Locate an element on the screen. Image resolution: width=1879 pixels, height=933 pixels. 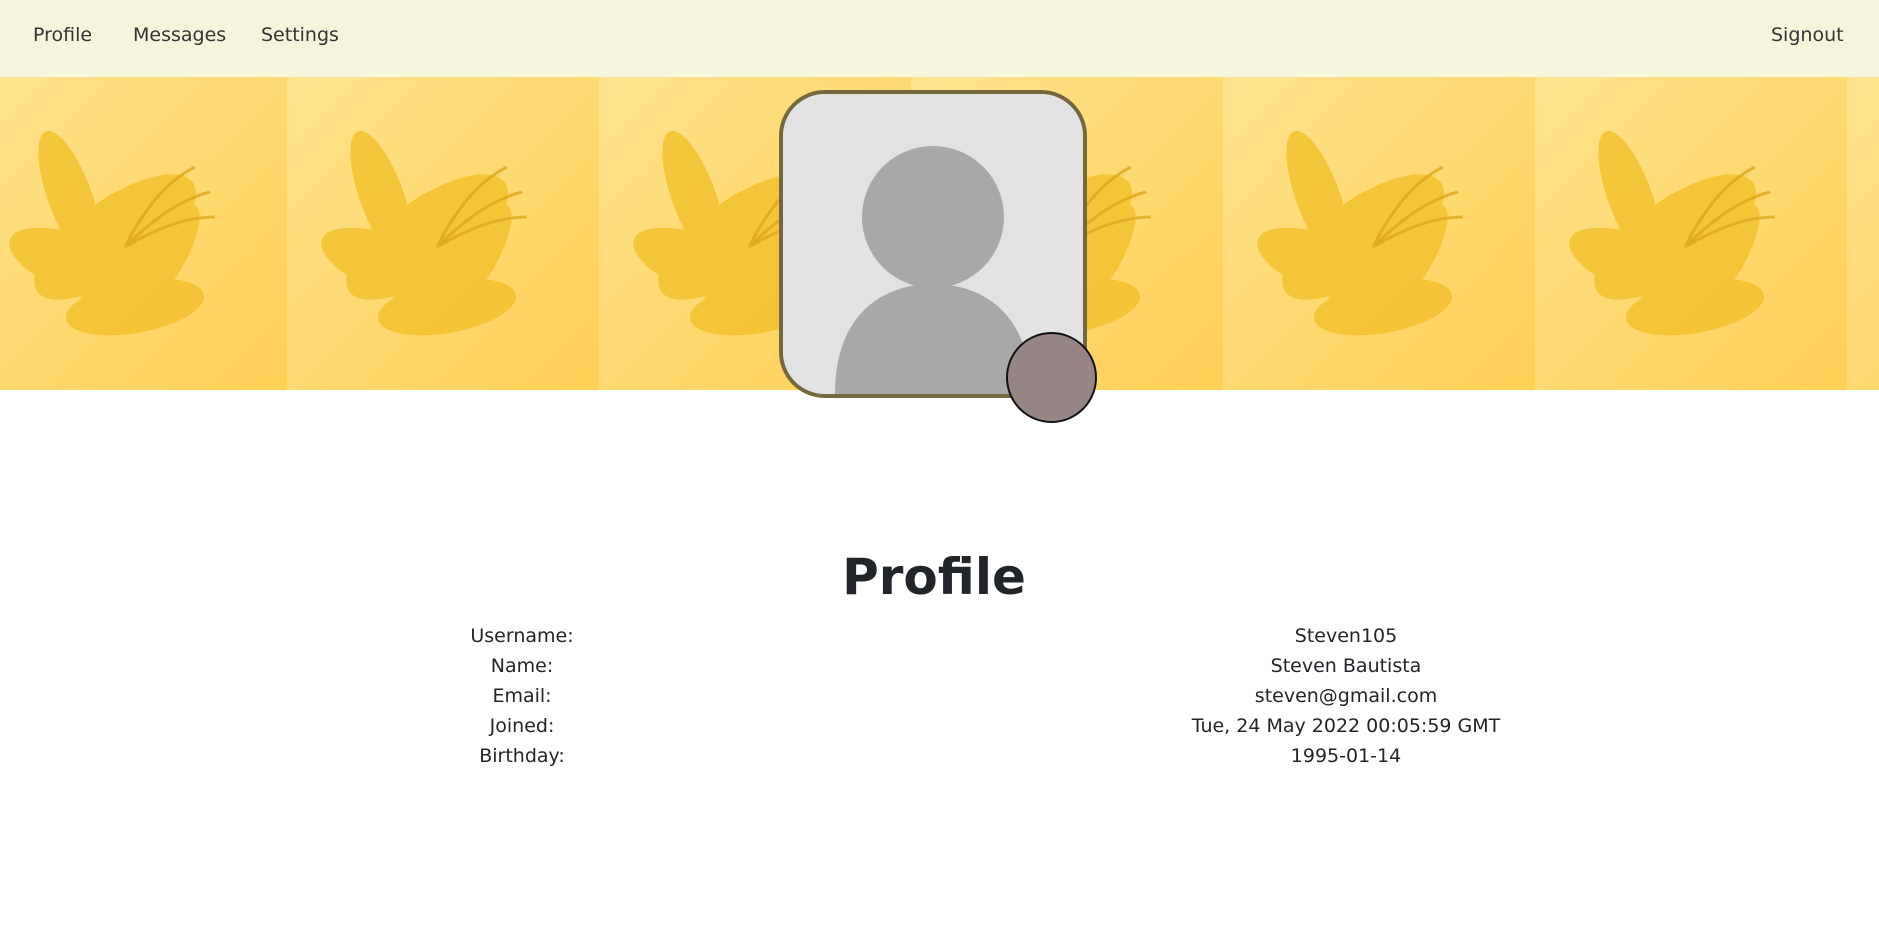
info-row-email: Email: steven@gmail.com is located at coordinates (939, 700).